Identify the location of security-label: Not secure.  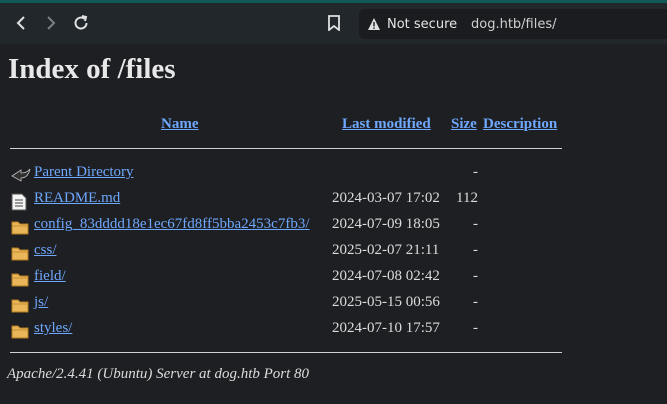
(422, 24).